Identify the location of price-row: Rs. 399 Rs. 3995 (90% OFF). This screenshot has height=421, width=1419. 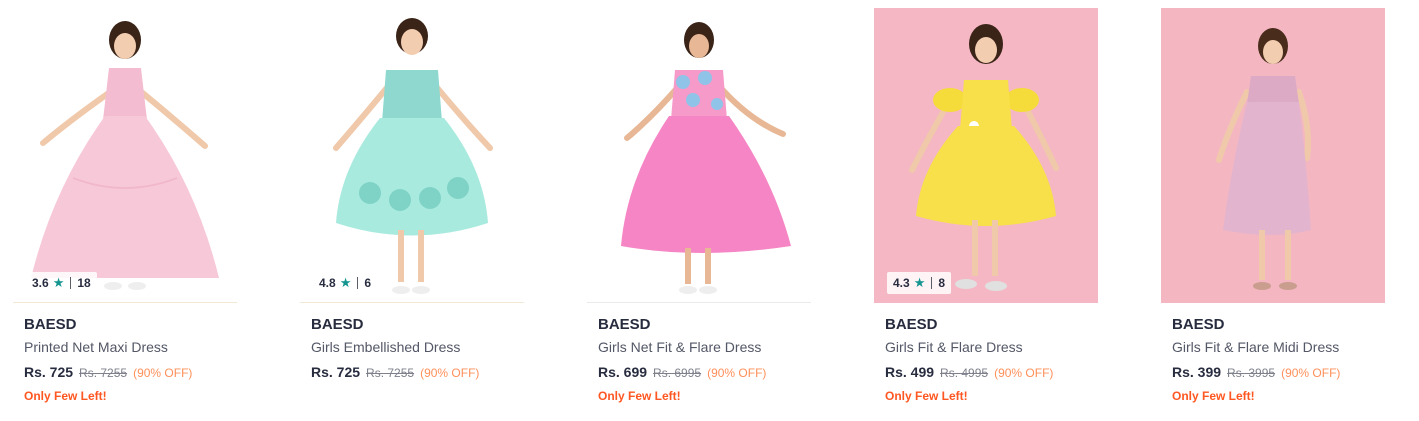
(1256, 372).